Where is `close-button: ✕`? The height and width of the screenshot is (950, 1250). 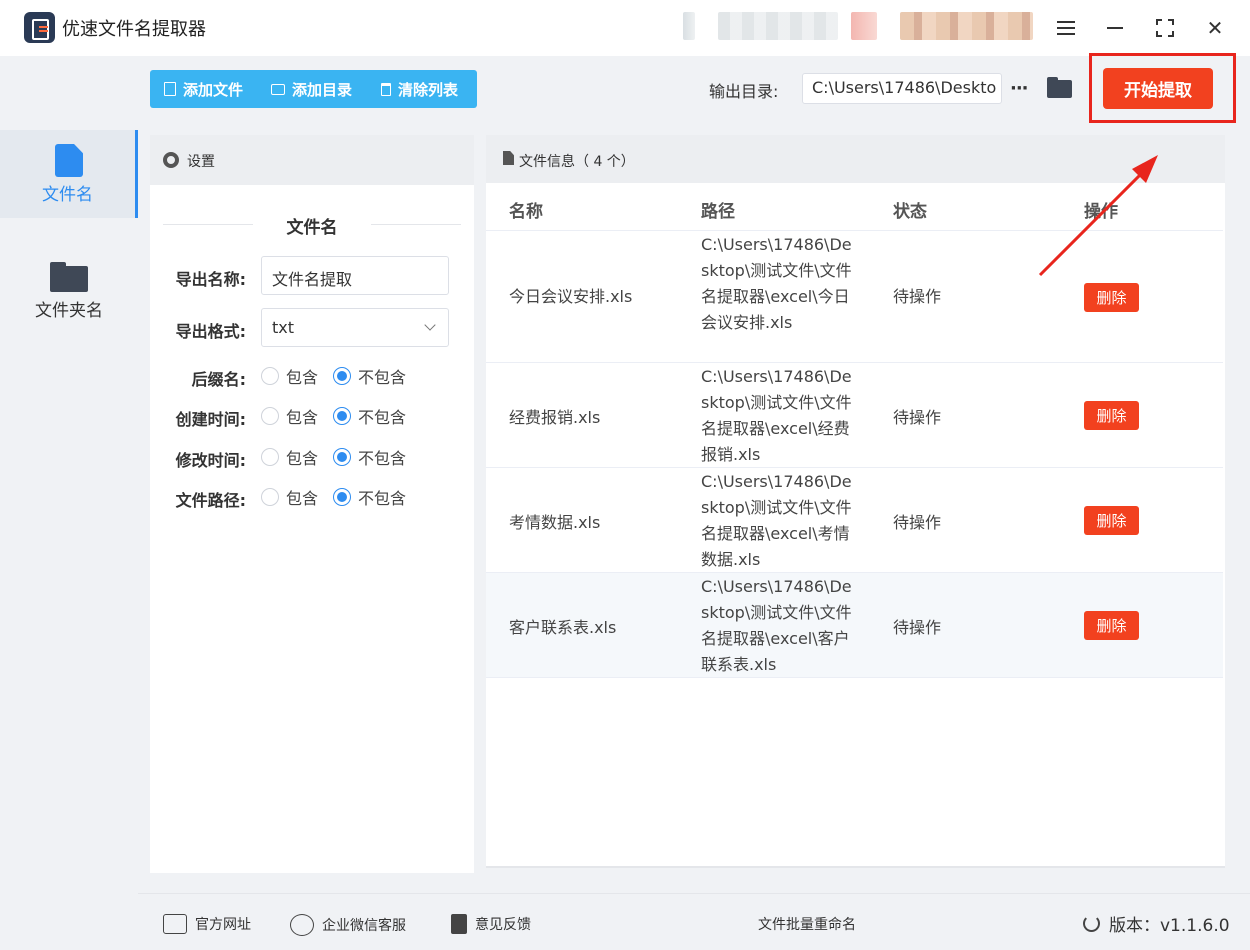 close-button: ✕ is located at coordinates (1215, 28).